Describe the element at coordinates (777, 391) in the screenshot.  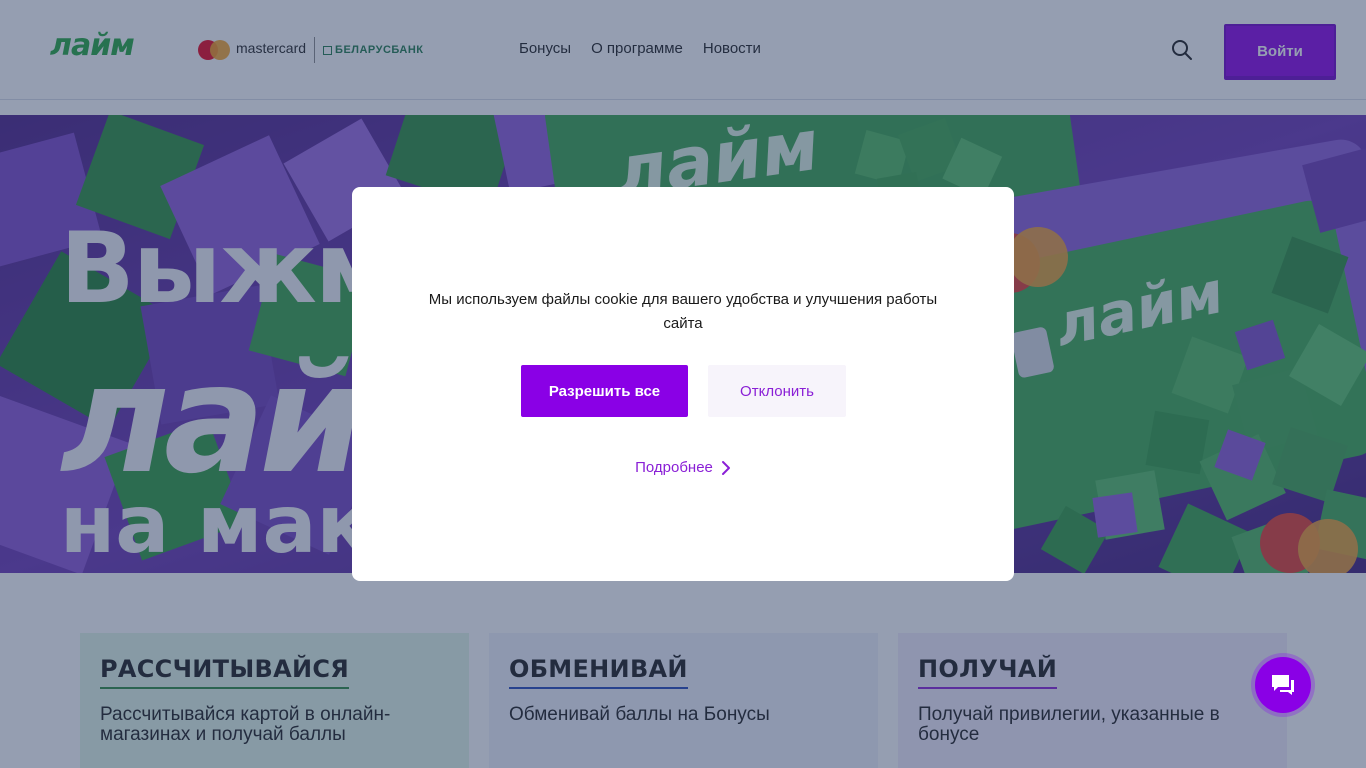
I see `decline-cookies-button: Отклонить` at that location.